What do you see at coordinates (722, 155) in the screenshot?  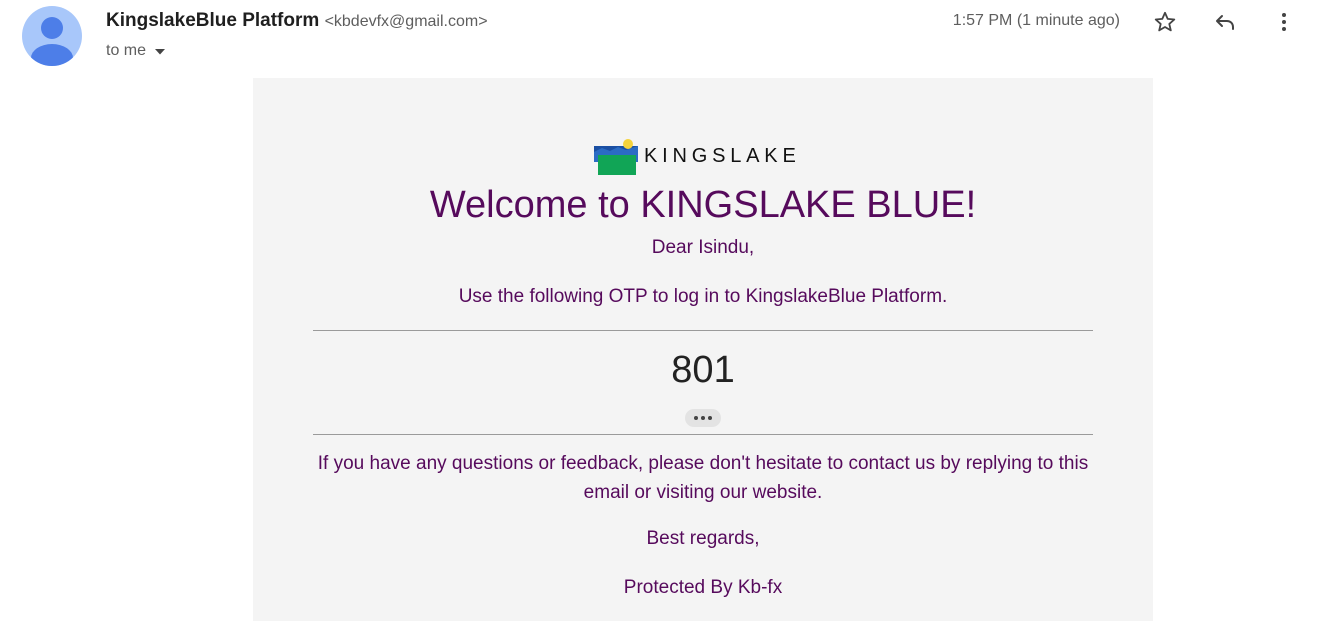 I see `logo-wordmark: KINGSLAKE` at bounding box center [722, 155].